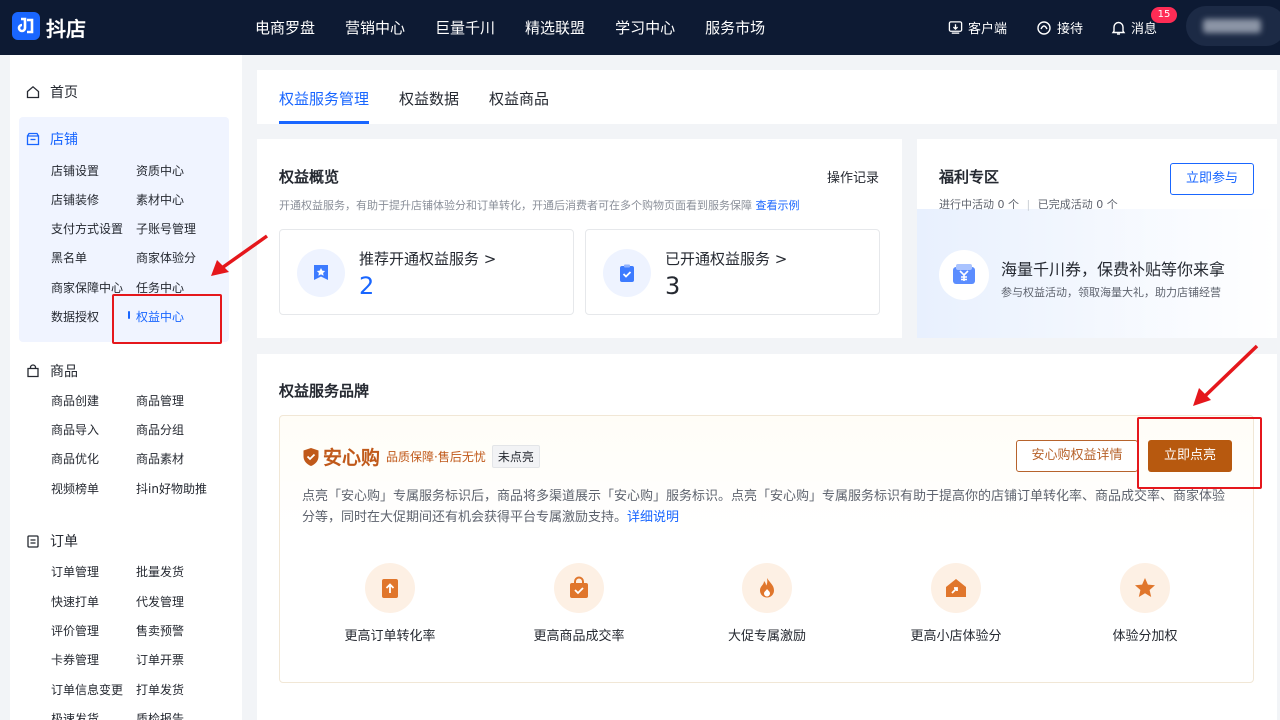  What do you see at coordinates (324, 98) in the screenshot?
I see `tab-rights-management: 权益服务管理` at bounding box center [324, 98].